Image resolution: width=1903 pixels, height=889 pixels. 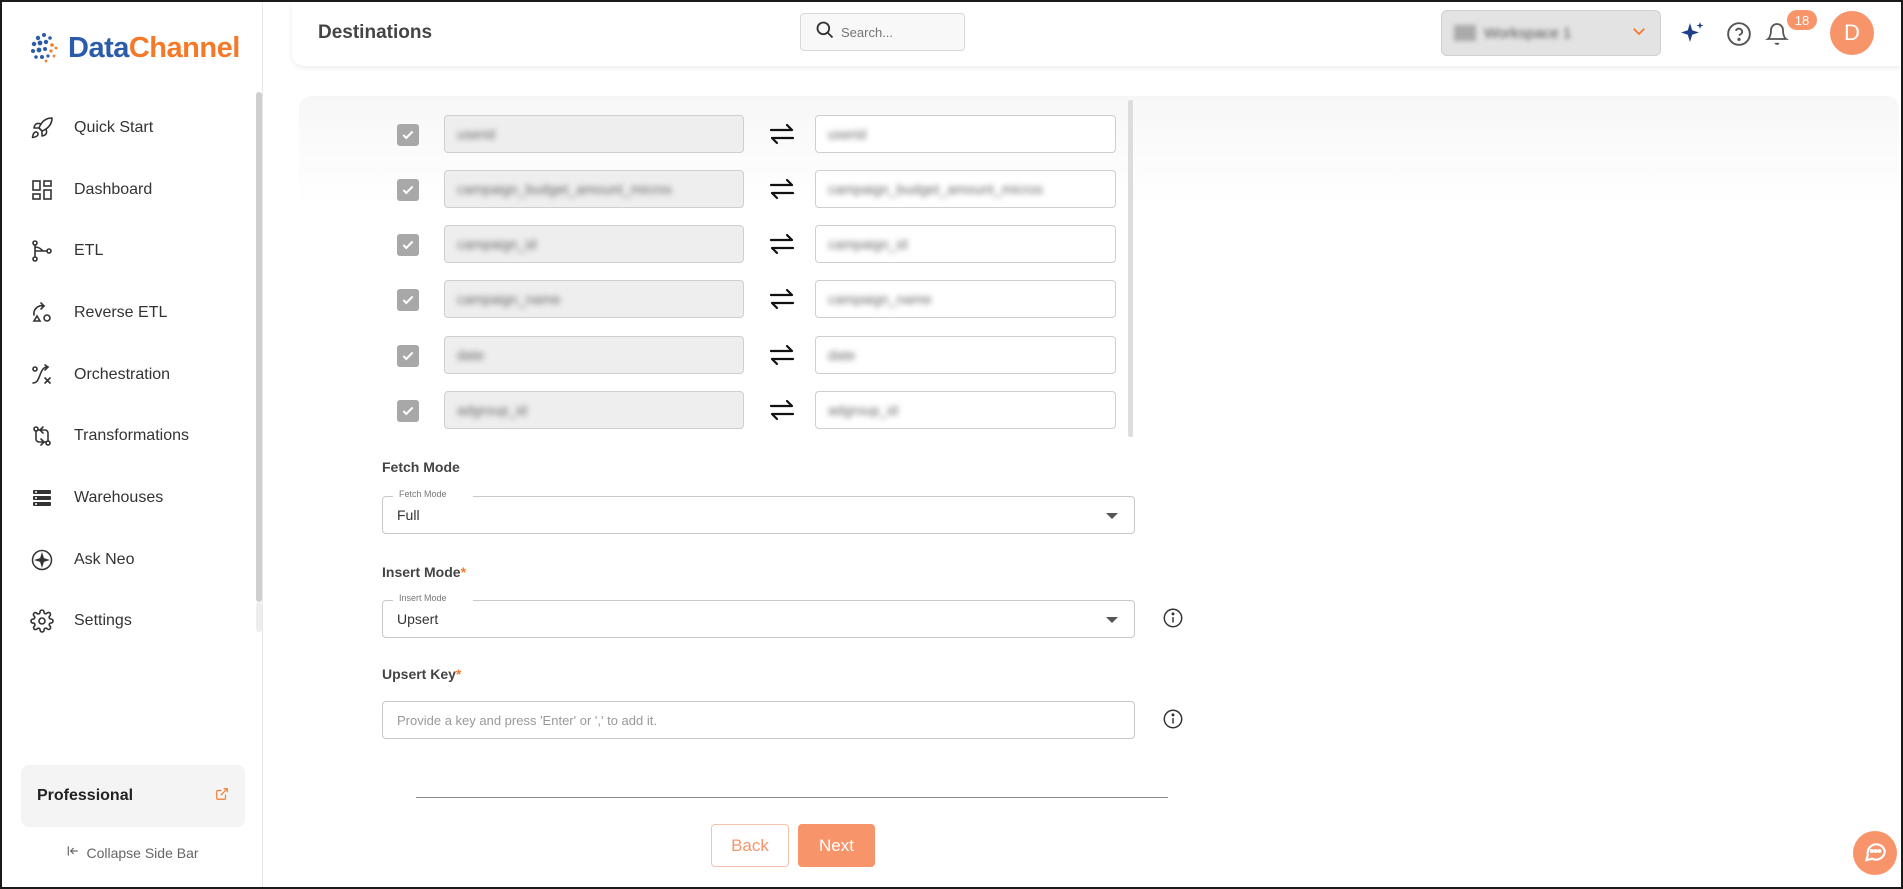 What do you see at coordinates (42, 498) in the screenshot?
I see `warehouses-icon` at bounding box center [42, 498].